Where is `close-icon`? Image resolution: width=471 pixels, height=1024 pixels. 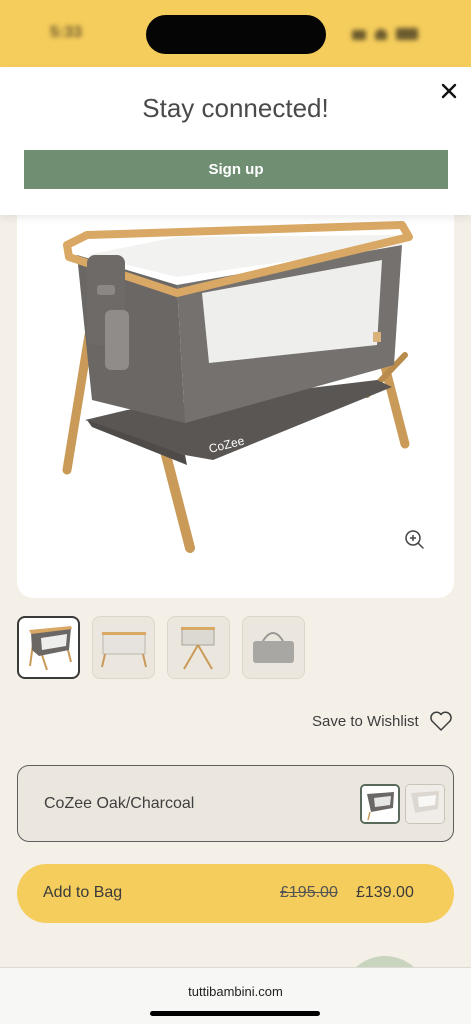 close-icon is located at coordinates (449, 91).